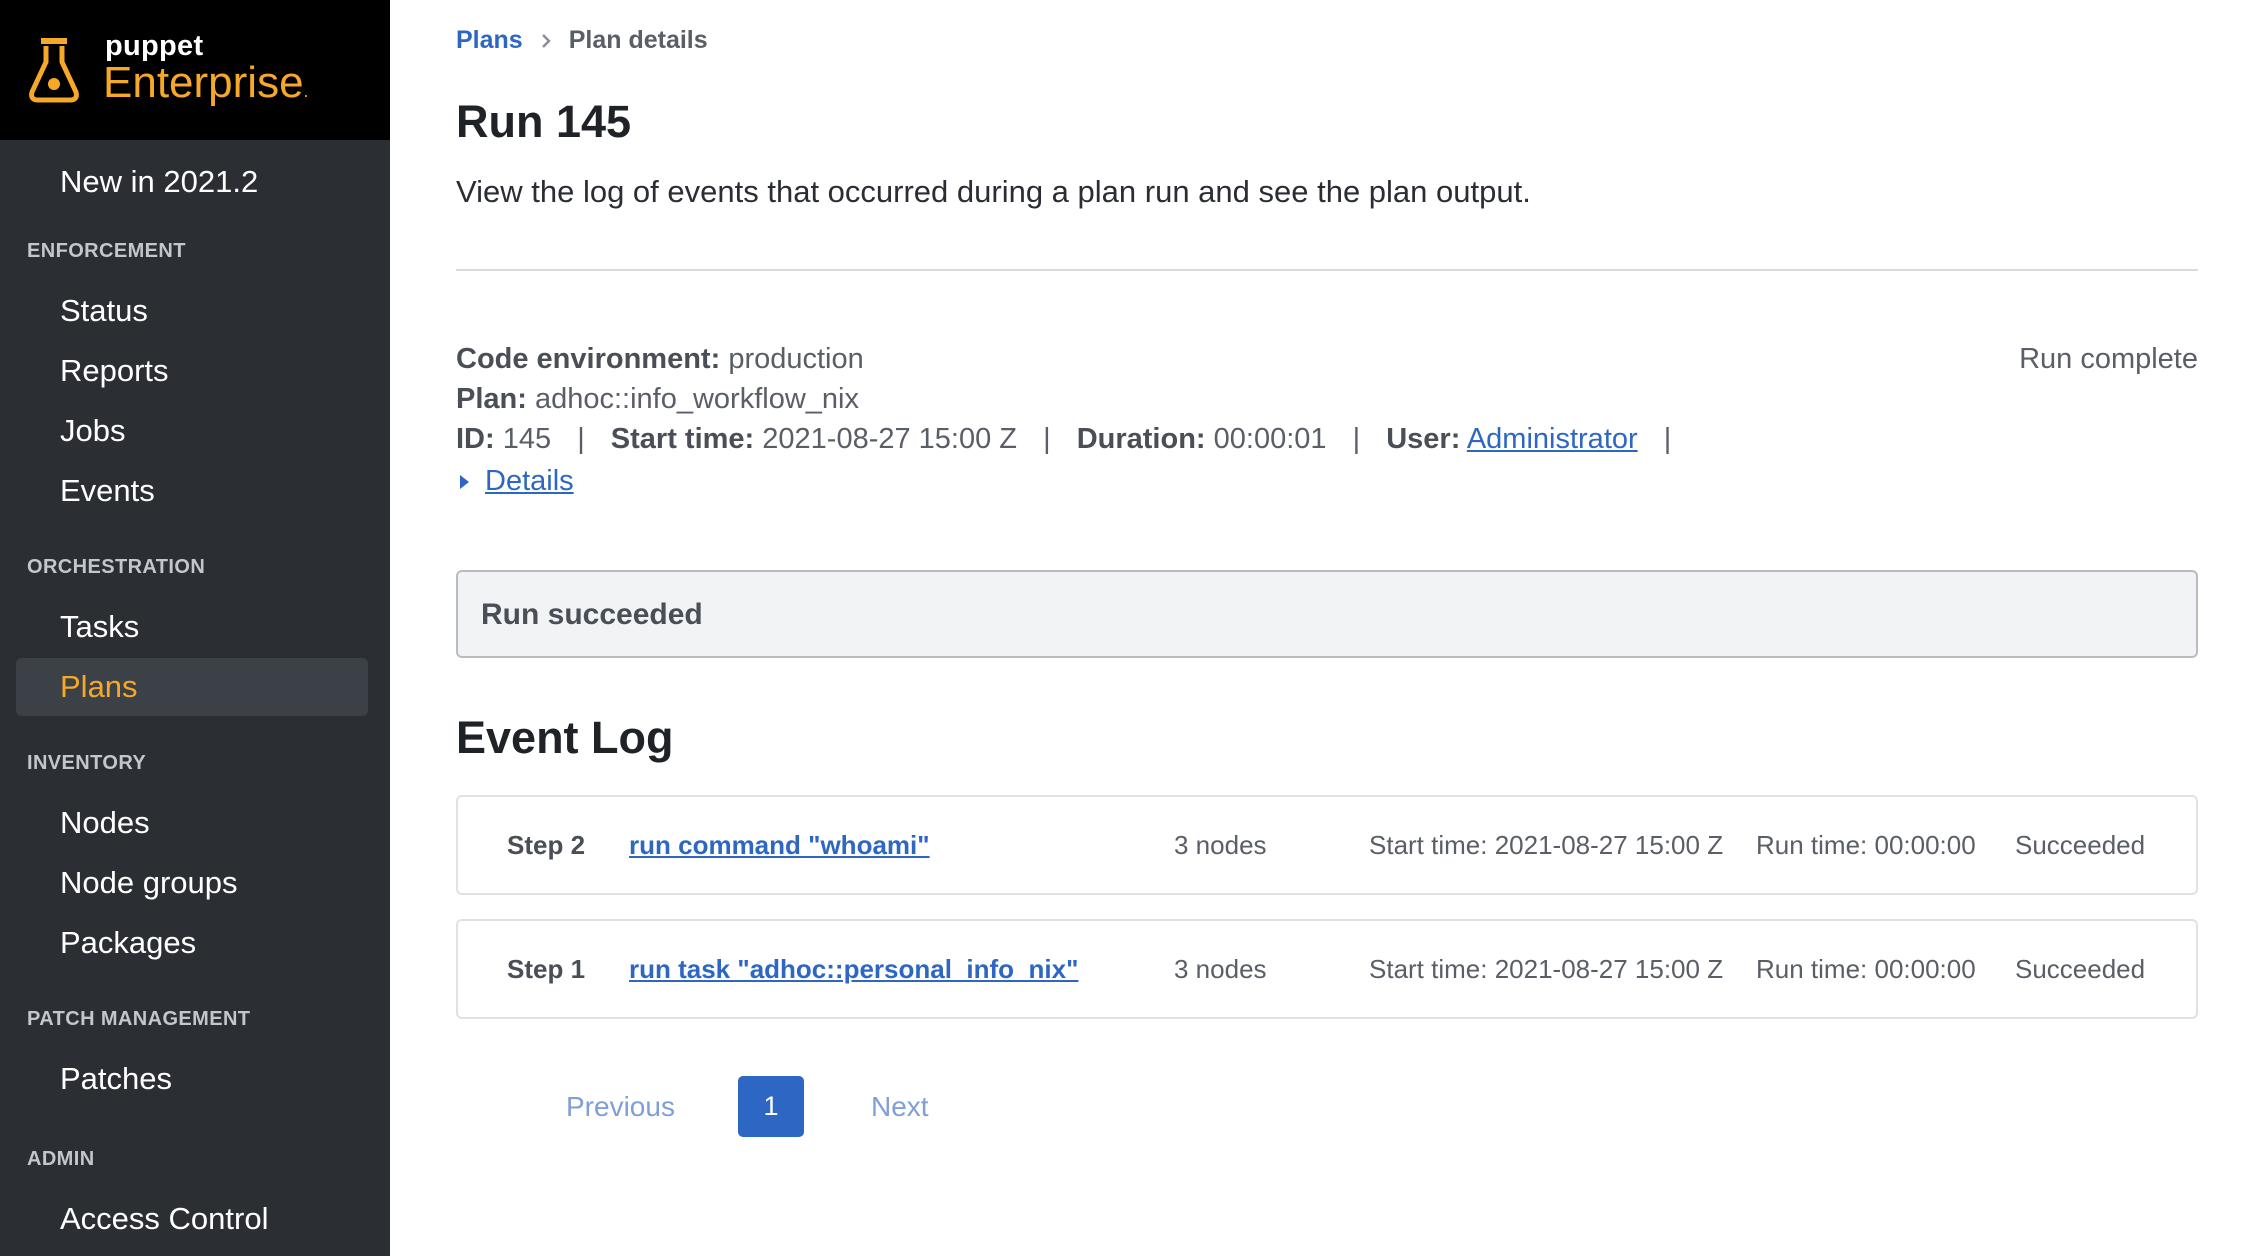 The width and height of the screenshot is (2262, 1256). I want to click on run-status-text: Run complete, so click(2108, 359).